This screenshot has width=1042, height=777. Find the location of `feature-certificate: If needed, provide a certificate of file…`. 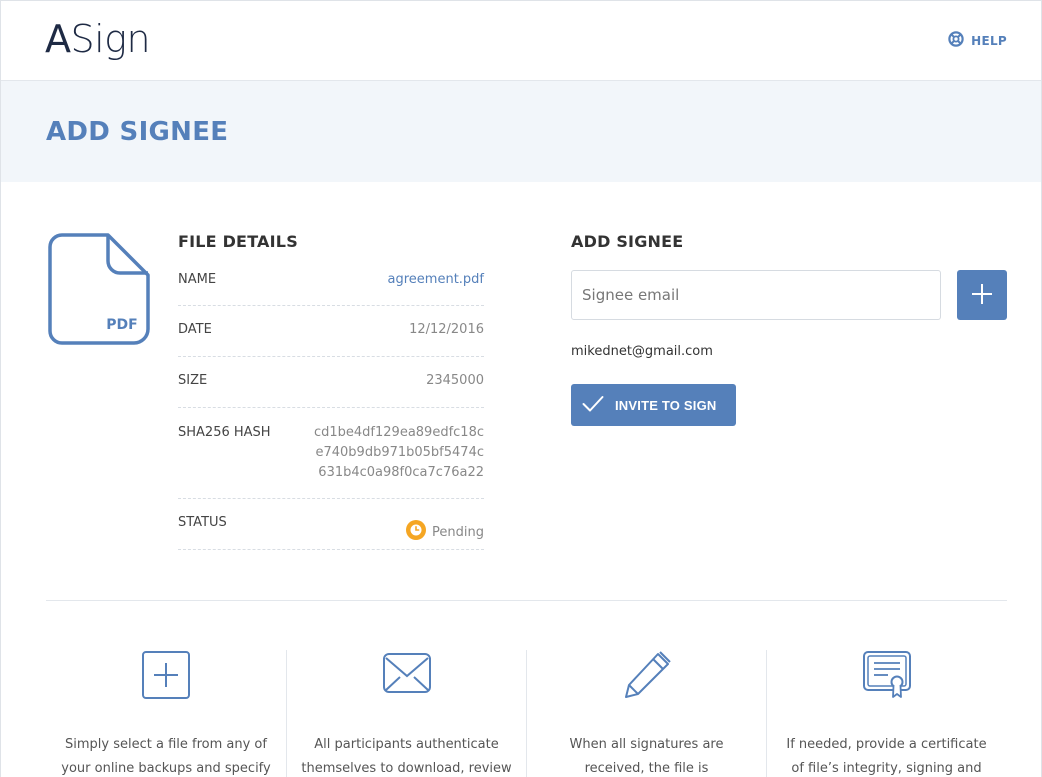

feature-certificate: If needed, provide a certificate of file… is located at coordinates (886, 713).